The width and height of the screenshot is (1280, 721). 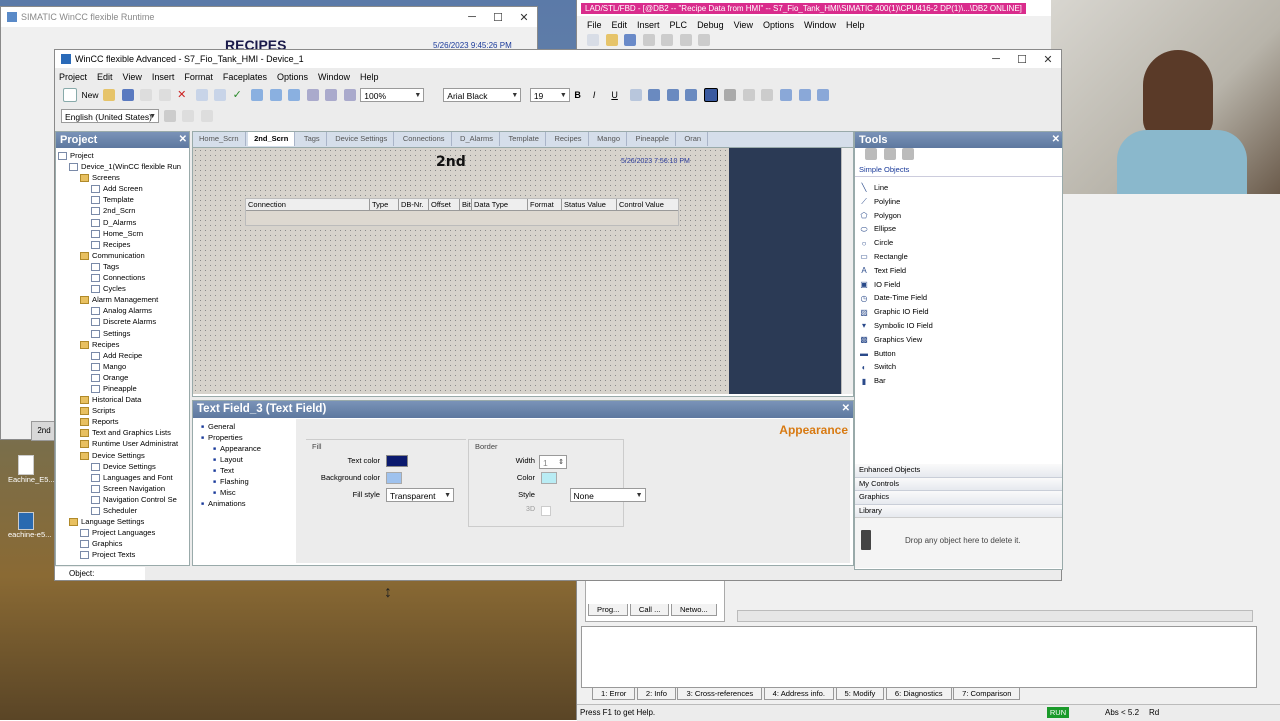 I want to click on tool-item: ╲ Line, so click(x=960, y=188).